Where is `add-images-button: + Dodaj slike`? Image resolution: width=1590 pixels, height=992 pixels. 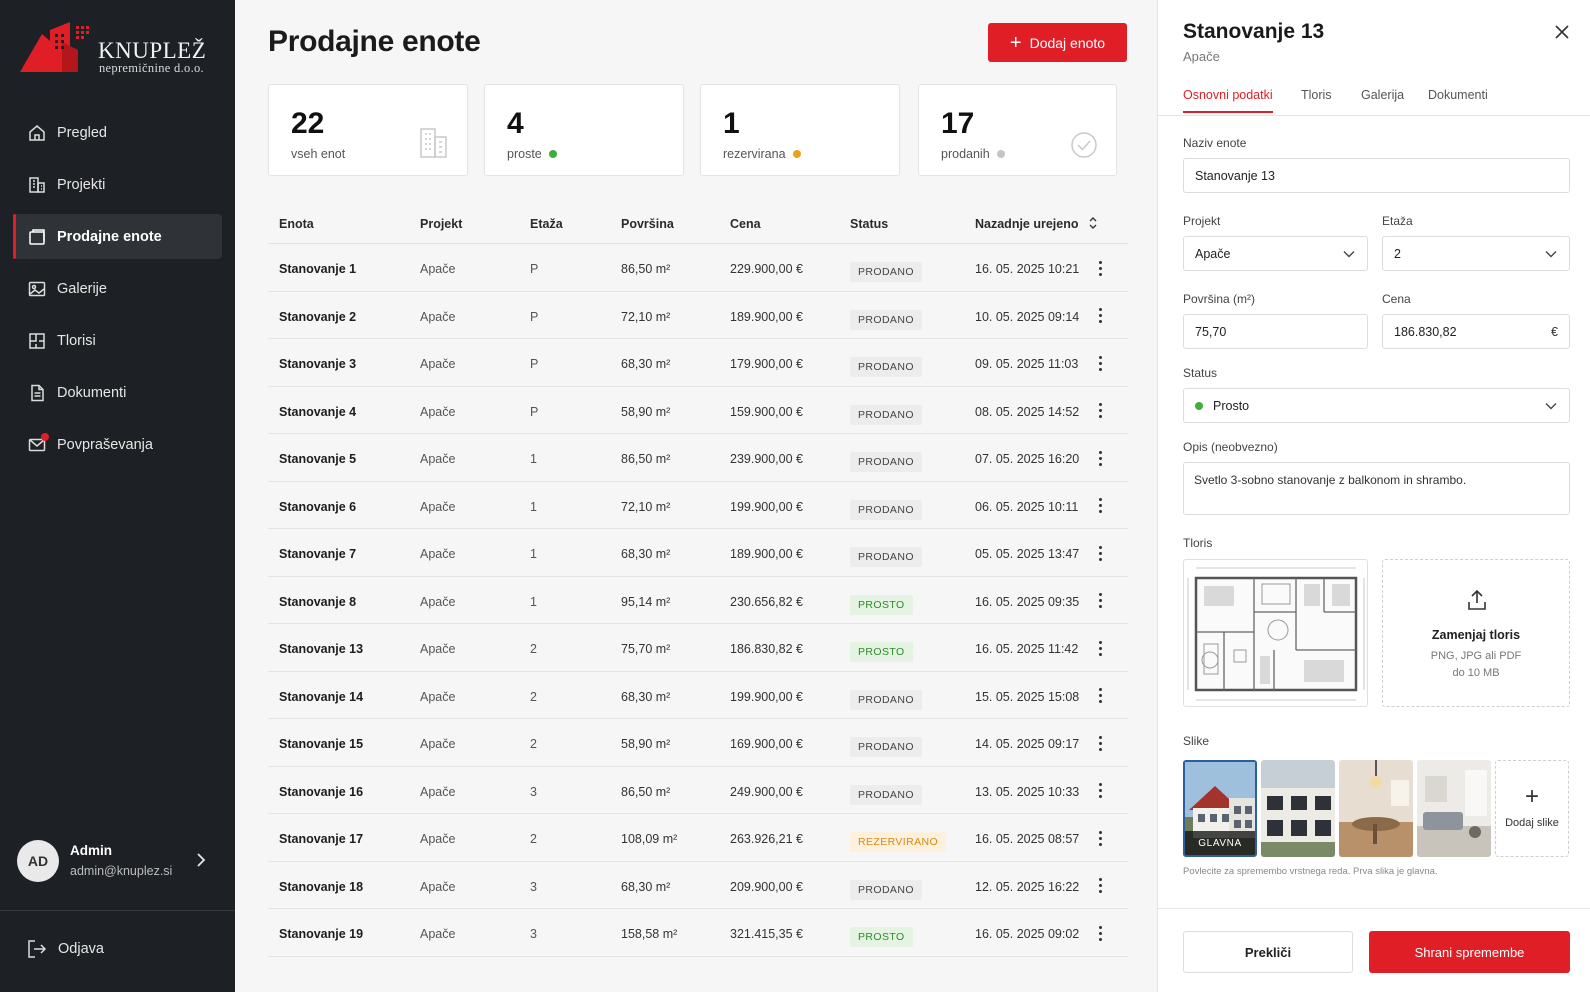 add-images-button: + Dodaj slike is located at coordinates (1532, 808).